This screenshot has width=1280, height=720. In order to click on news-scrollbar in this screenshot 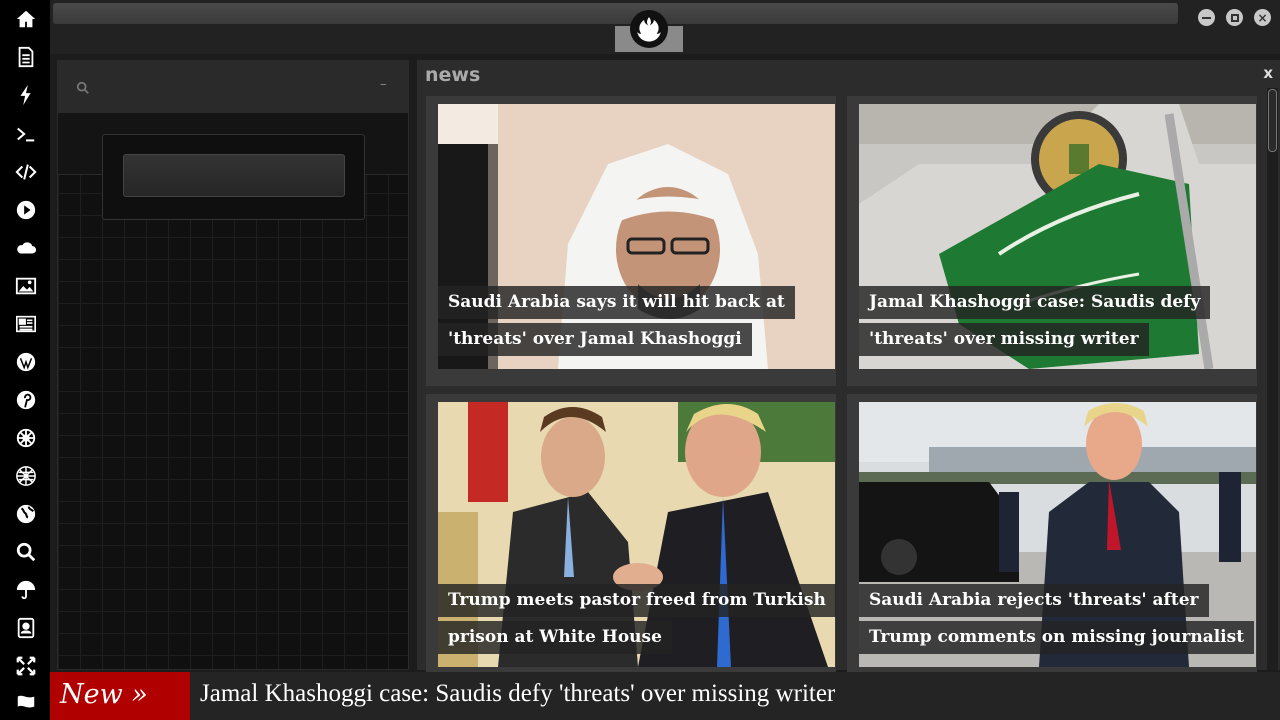, I will do `click(1272, 379)`.